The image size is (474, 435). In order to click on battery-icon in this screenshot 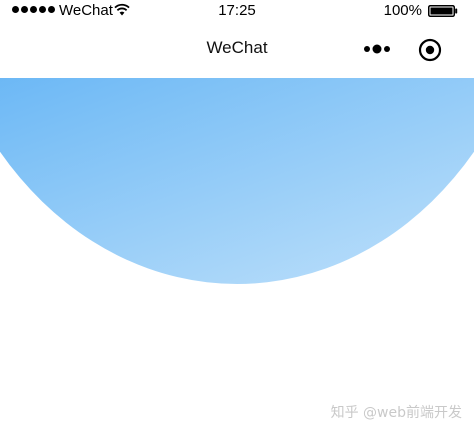, I will do `click(443, 11)`.